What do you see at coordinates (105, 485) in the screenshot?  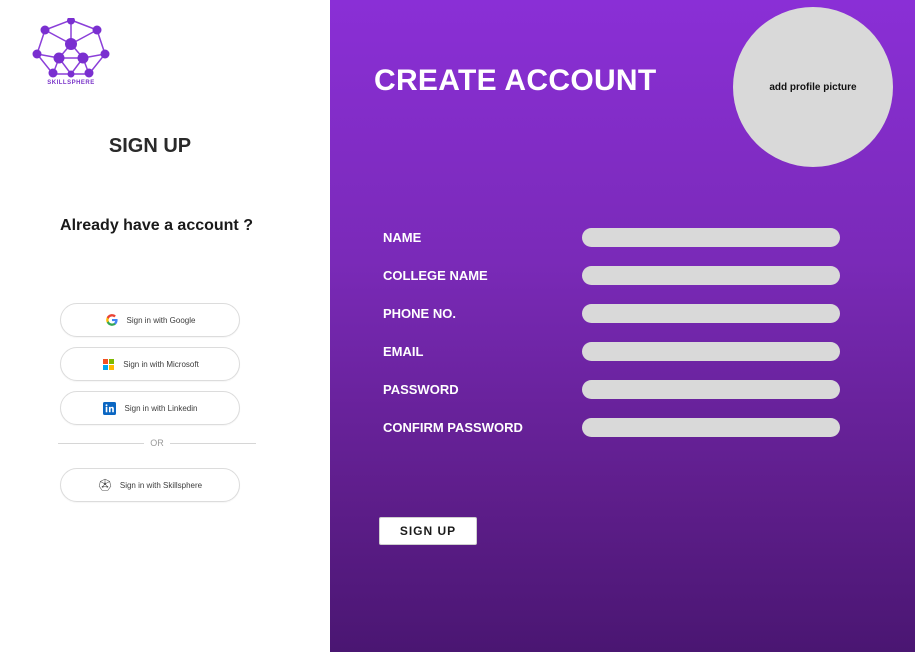 I see `skillsphere-icon` at bounding box center [105, 485].